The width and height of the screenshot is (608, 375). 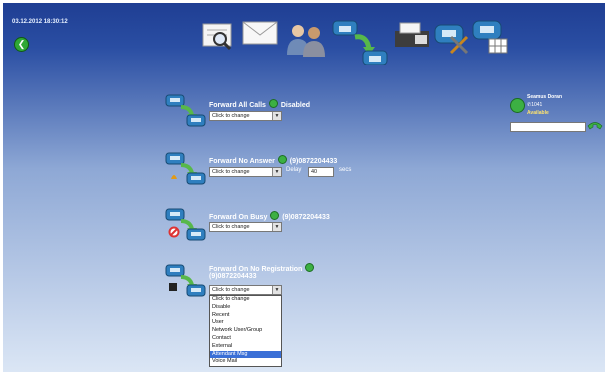 What do you see at coordinates (185, 224) in the screenshot?
I see `forward-on-busy-phone-icon` at bounding box center [185, 224].